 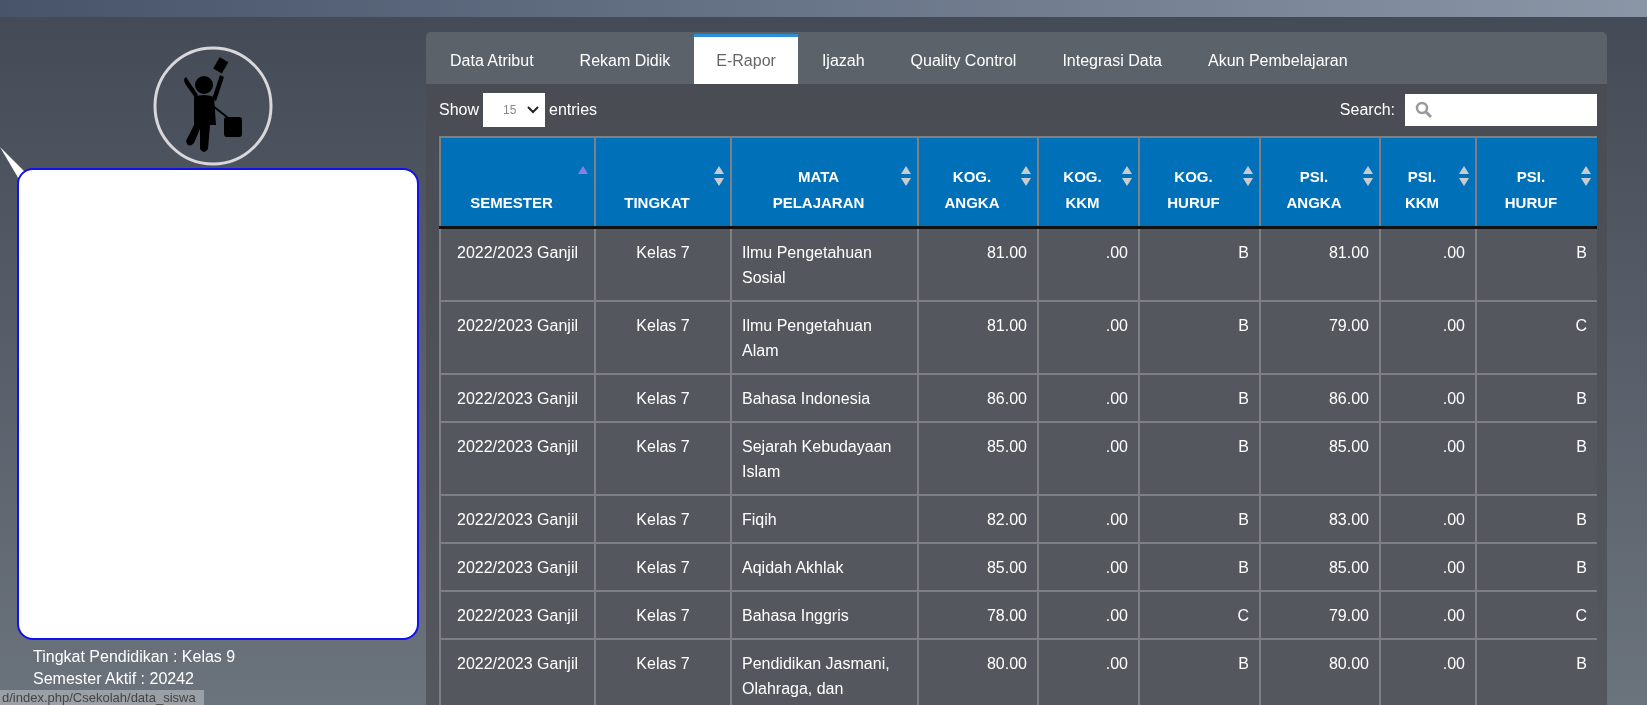 What do you see at coordinates (824, 182) in the screenshot?
I see `column-header: MATA PELAJARAN` at bounding box center [824, 182].